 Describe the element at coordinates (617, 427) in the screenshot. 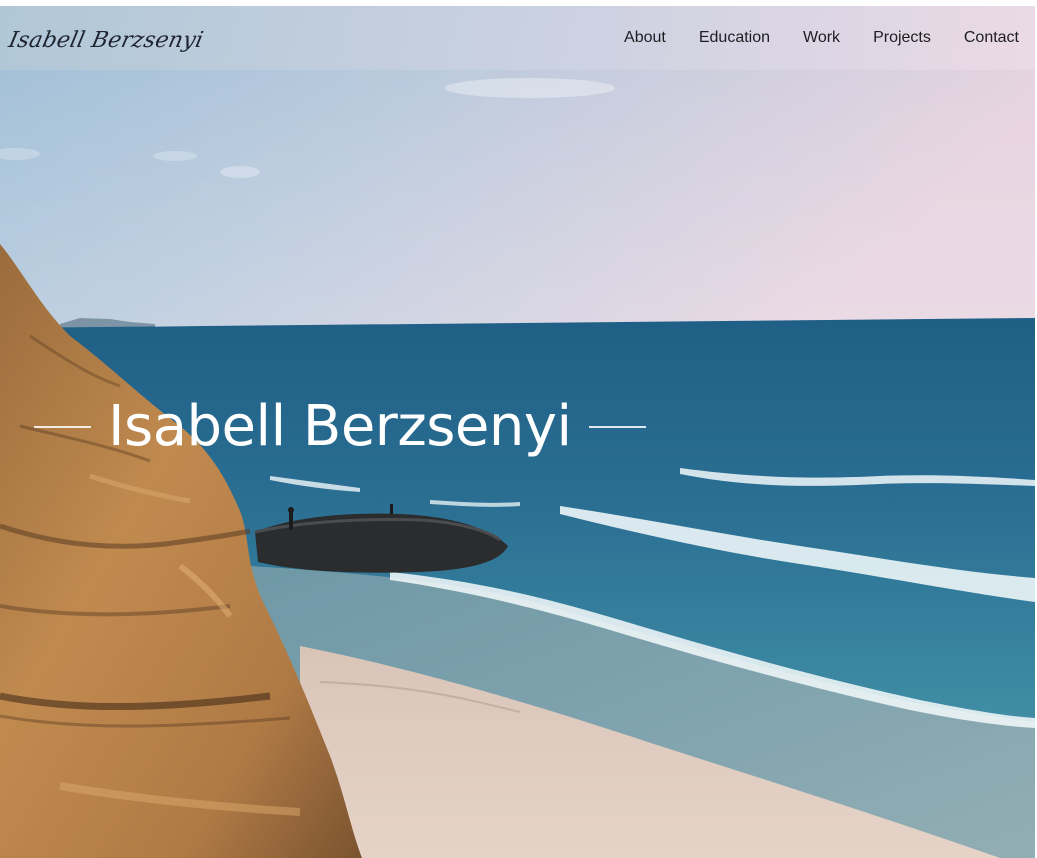

I see `title-right-divider` at that location.